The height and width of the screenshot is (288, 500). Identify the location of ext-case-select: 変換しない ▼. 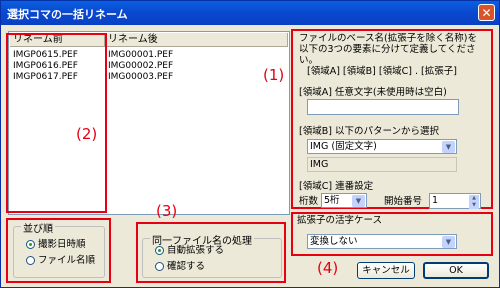
(382, 241).